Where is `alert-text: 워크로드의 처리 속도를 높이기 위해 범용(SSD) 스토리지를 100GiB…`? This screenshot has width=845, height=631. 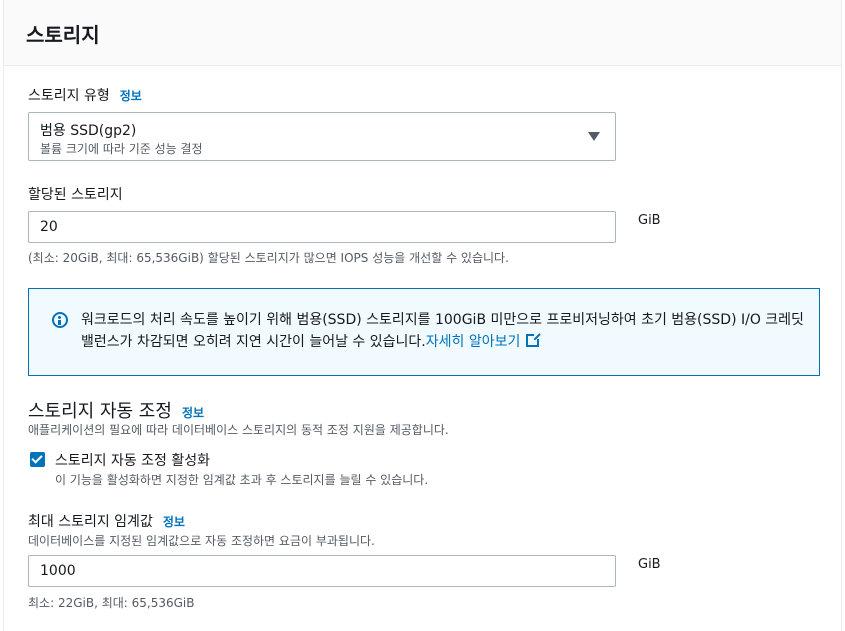
alert-text: 워크로드의 처리 속도를 높이기 위해 범용(SSD) 스토리지를 100GiB… is located at coordinates (446, 331).